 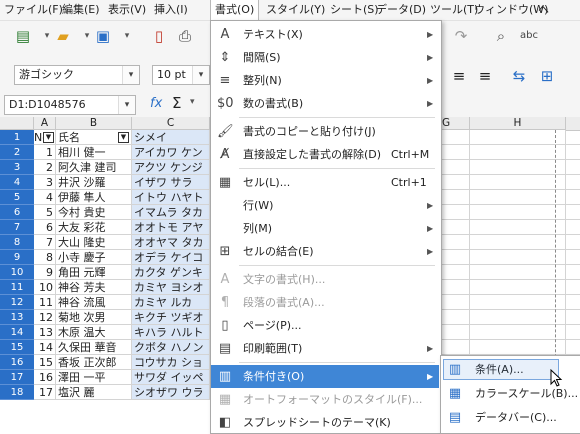 What do you see at coordinates (94, 123) in the screenshot?
I see `column-header: B` at bounding box center [94, 123].